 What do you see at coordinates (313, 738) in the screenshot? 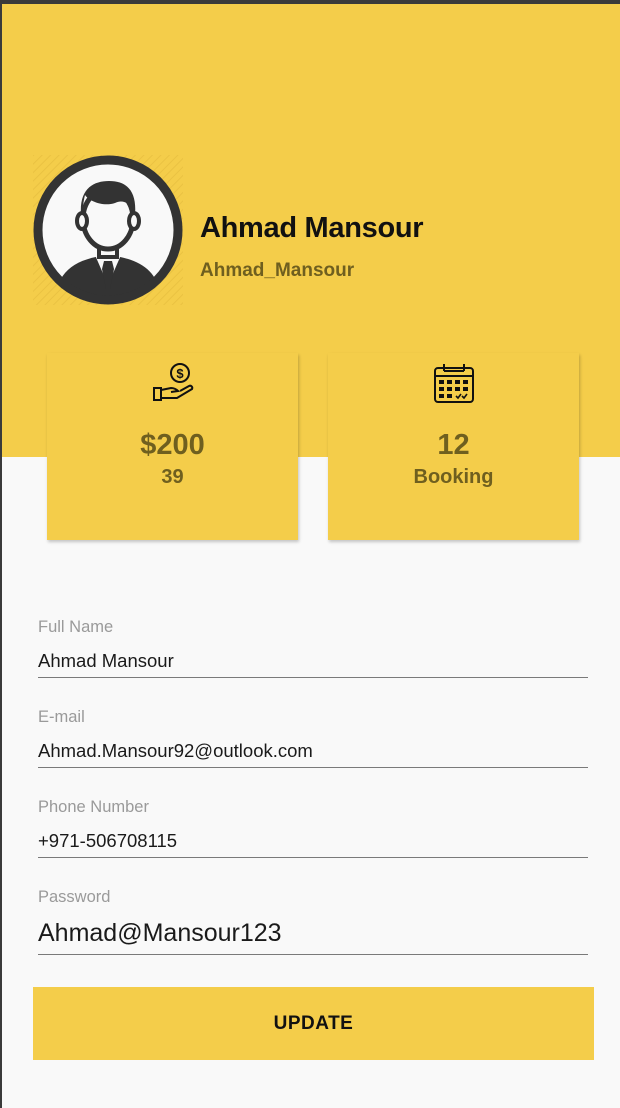
I see `email-field: E-mail` at bounding box center [313, 738].